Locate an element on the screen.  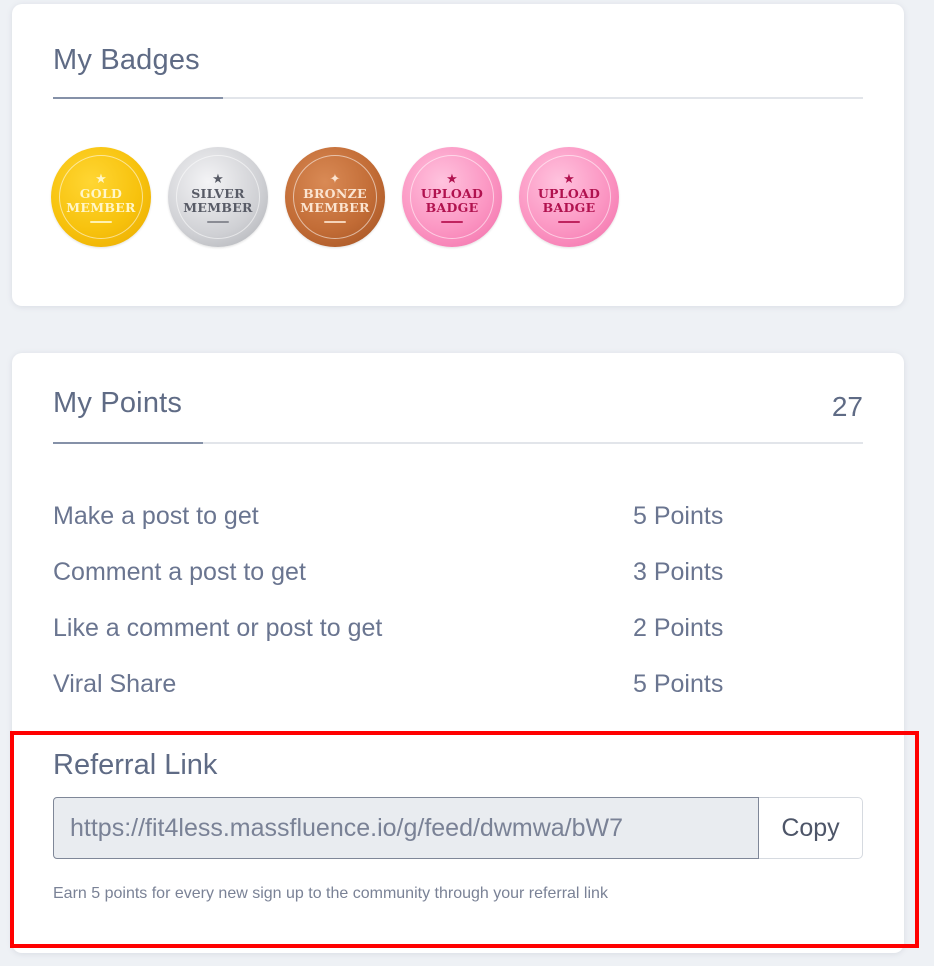
points-action-label: Comment a post to get is located at coordinates (179, 572).